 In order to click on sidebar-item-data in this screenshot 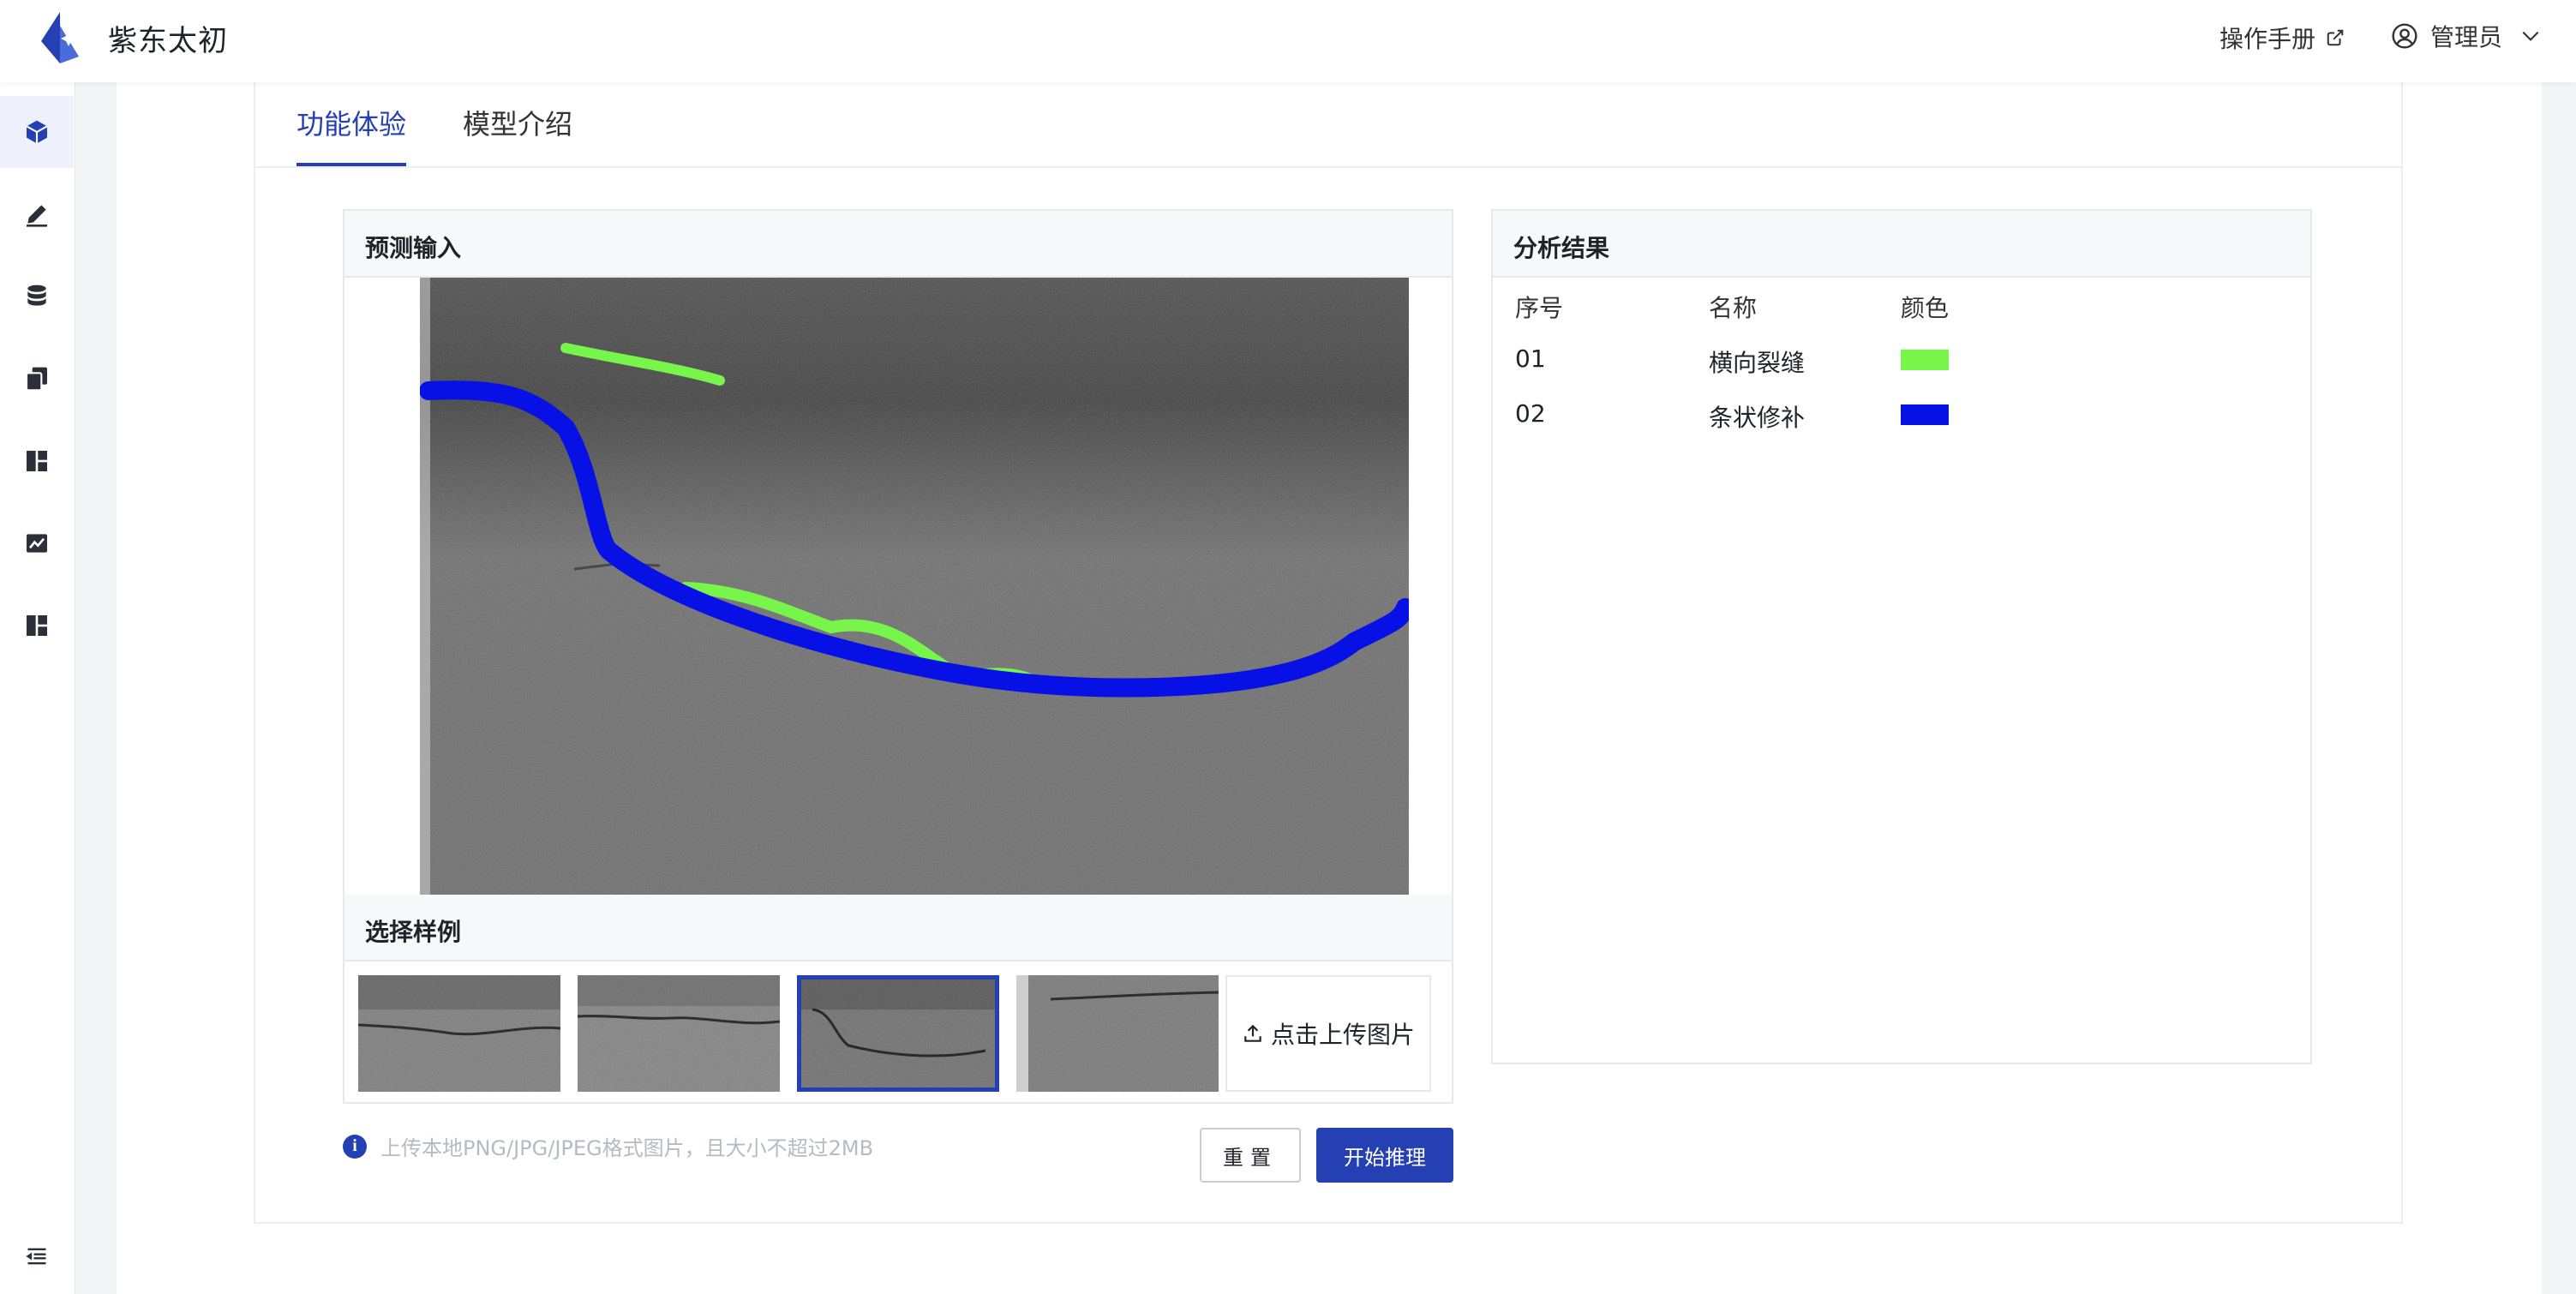, I will do `click(37, 297)`.